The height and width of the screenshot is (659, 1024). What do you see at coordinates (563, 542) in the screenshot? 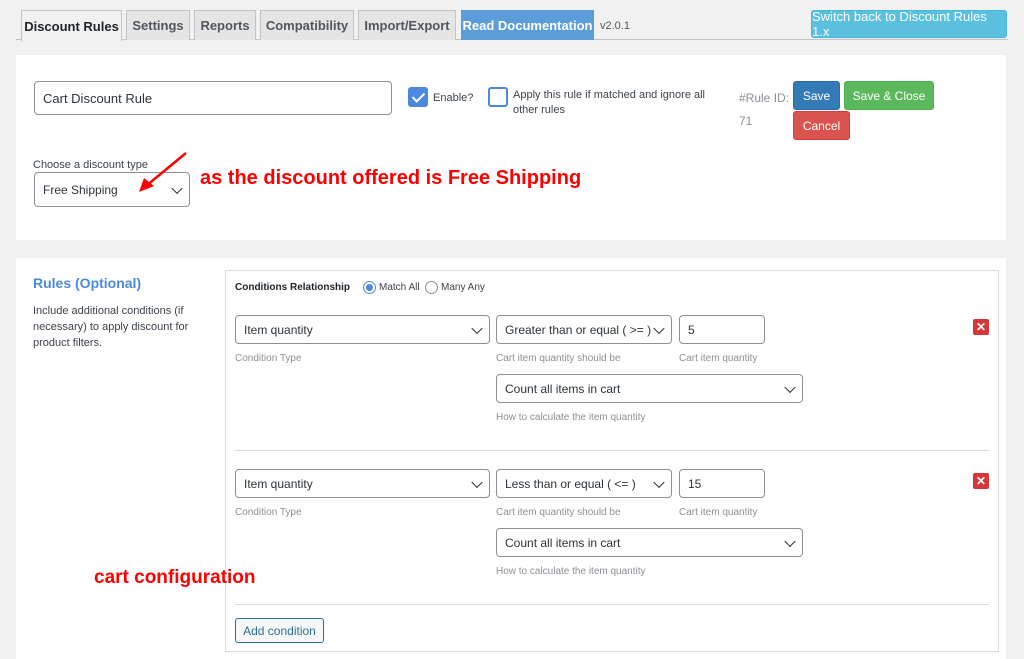
I see `condition-2-calc-value: Count all items in cart` at bounding box center [563, 542].